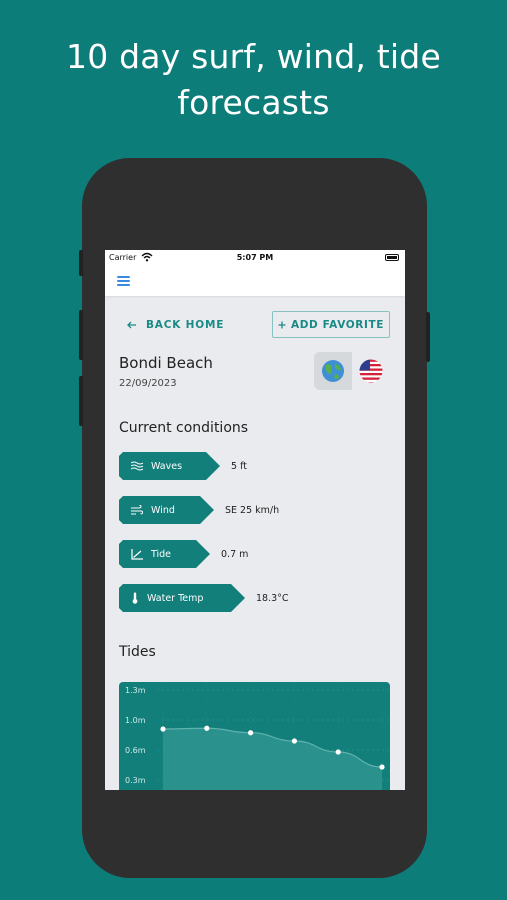 Image resolution: width=507 pixels, height=900 pixels. I want to click on phone-volume-down, so click(81, 401).